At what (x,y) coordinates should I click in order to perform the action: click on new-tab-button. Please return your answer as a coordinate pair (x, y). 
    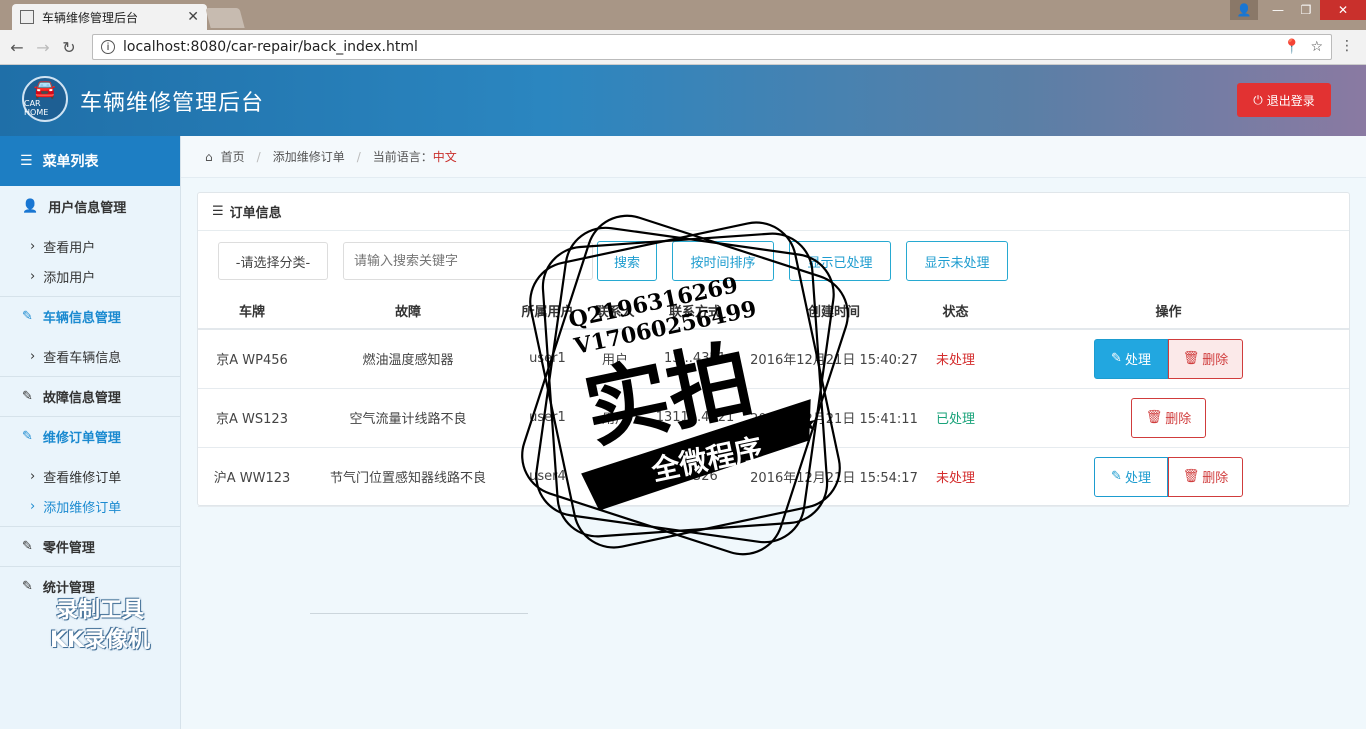
    Looking at the image, I should click on (225, 18).